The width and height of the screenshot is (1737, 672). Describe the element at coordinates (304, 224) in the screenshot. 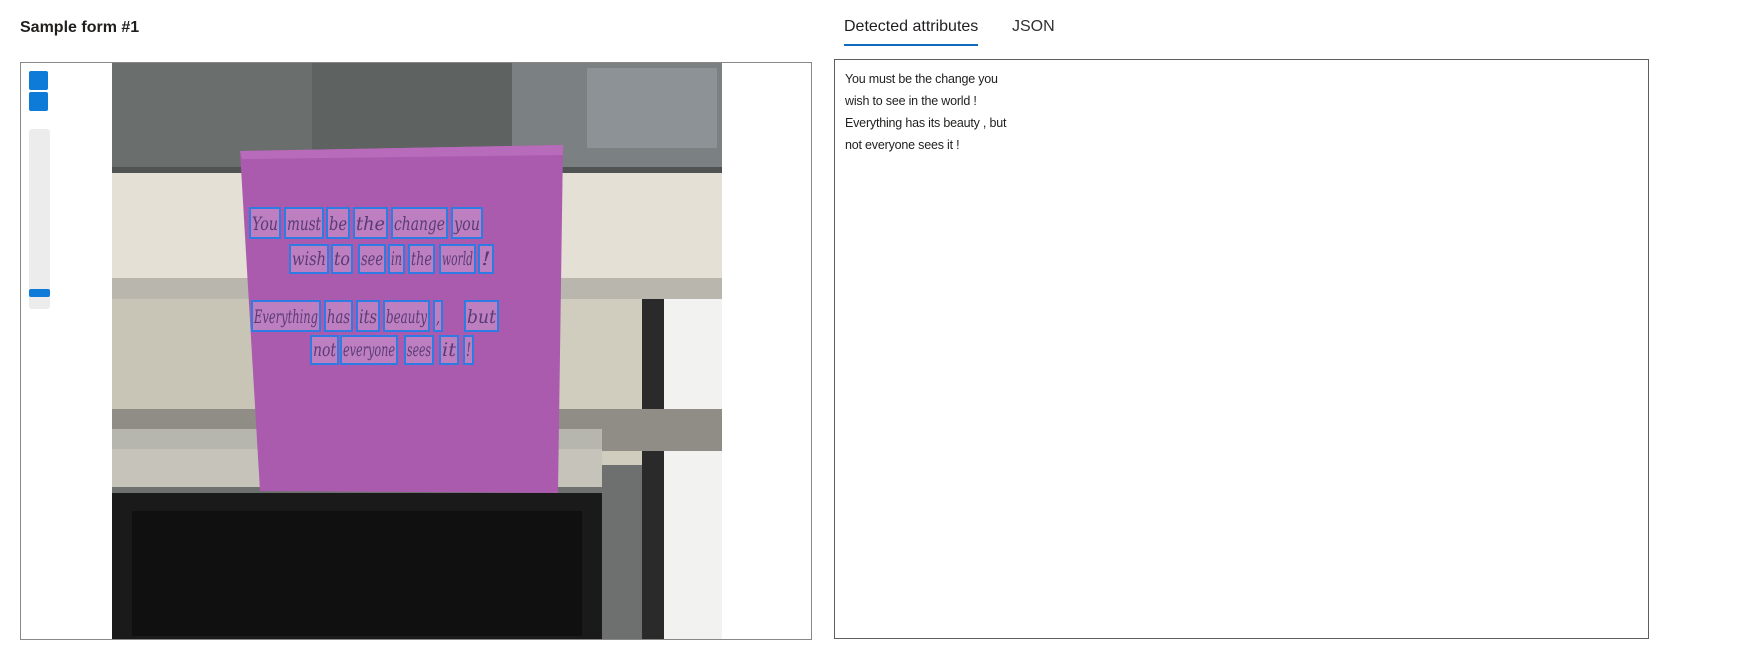

I see `handwritten-word: must` at that location.